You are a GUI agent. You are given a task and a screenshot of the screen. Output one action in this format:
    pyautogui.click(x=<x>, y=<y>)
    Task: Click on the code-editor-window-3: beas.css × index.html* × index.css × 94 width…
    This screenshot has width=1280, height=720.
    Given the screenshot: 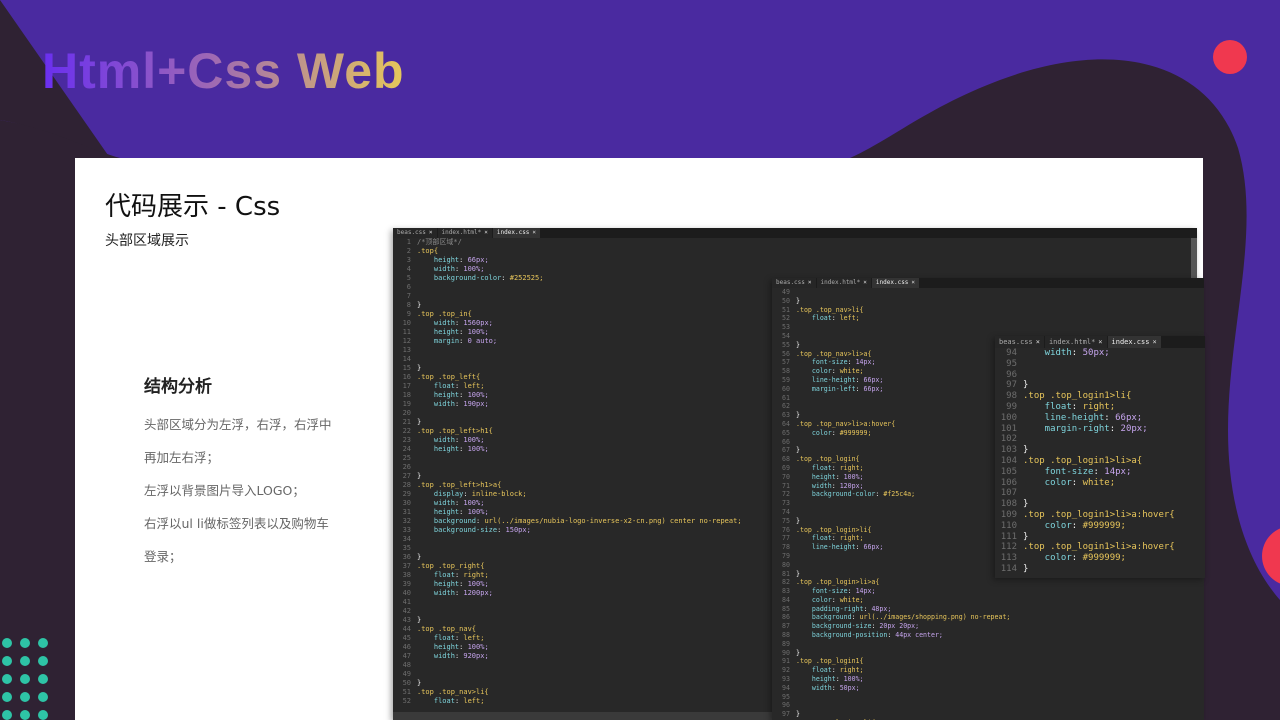 What is the action you would take?
    pyautogui.click(x=1100, y=457)
    